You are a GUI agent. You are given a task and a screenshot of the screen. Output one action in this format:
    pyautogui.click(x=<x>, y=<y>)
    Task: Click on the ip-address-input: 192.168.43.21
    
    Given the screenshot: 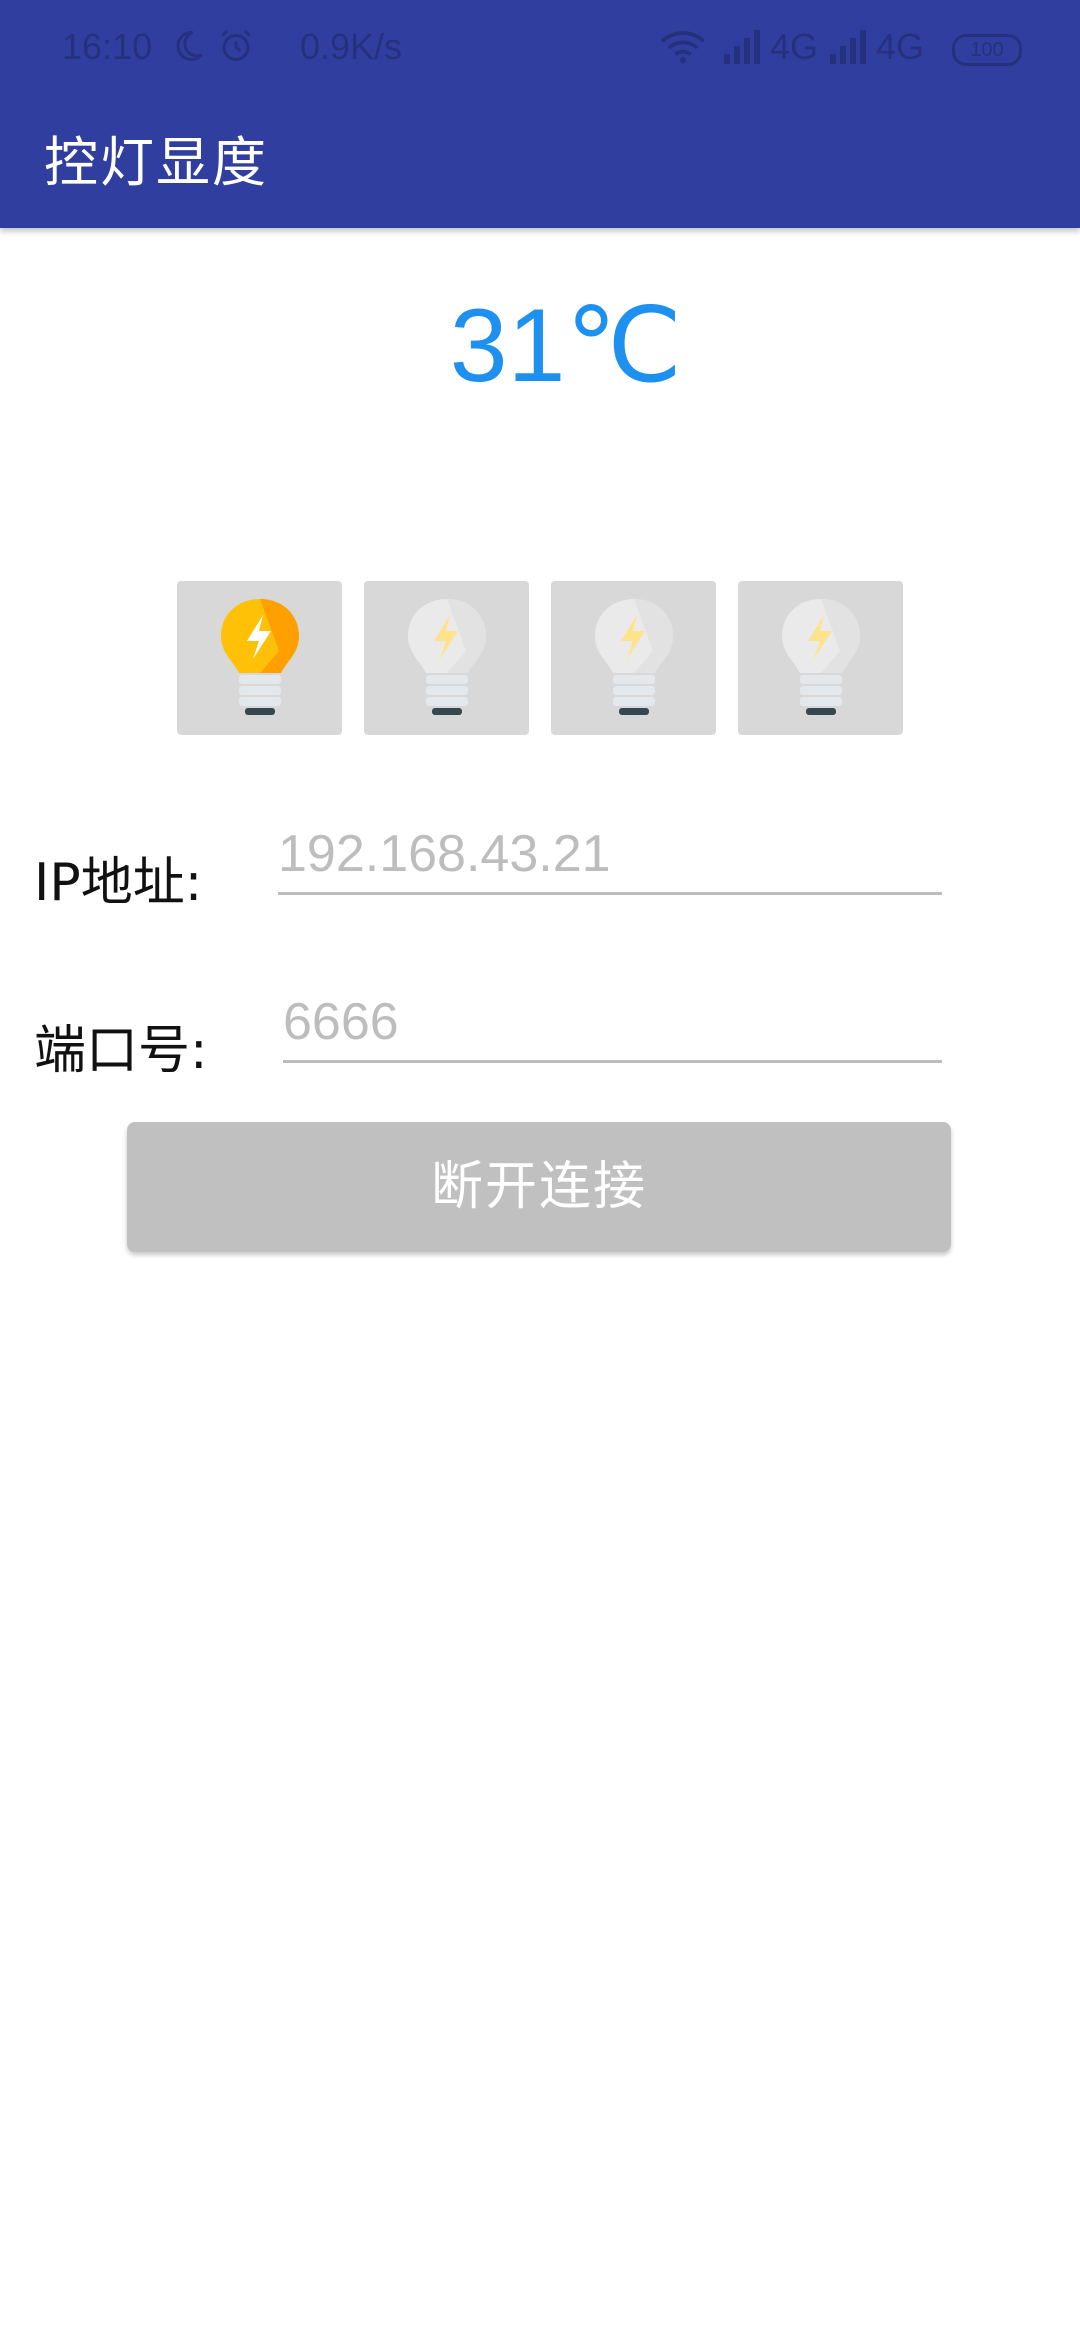 What is the action you would take?
    pyautogui.click(x=610, y=855)
    